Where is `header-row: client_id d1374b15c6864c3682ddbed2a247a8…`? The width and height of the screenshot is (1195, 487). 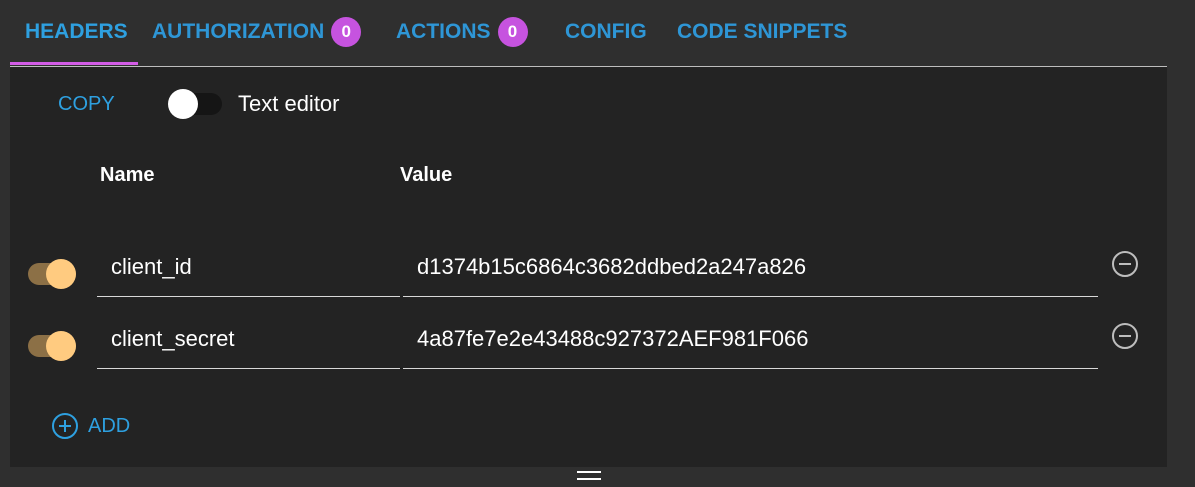
header-row: client_id d1374b15c6864c3682ddbed2a247a8… is located at coordinates (588, 272).